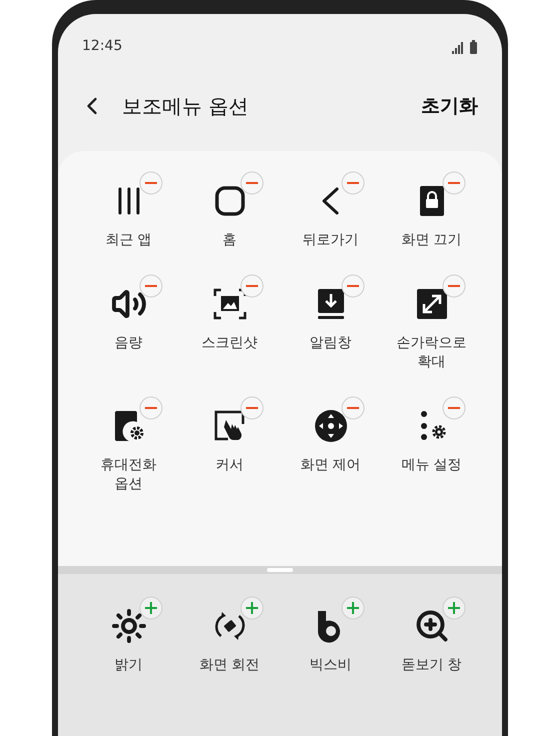 Image resolution: width=560 pixels, height=736 pixels. I want to click on menu-item-label: 화면 끄기, so click(431, 240).